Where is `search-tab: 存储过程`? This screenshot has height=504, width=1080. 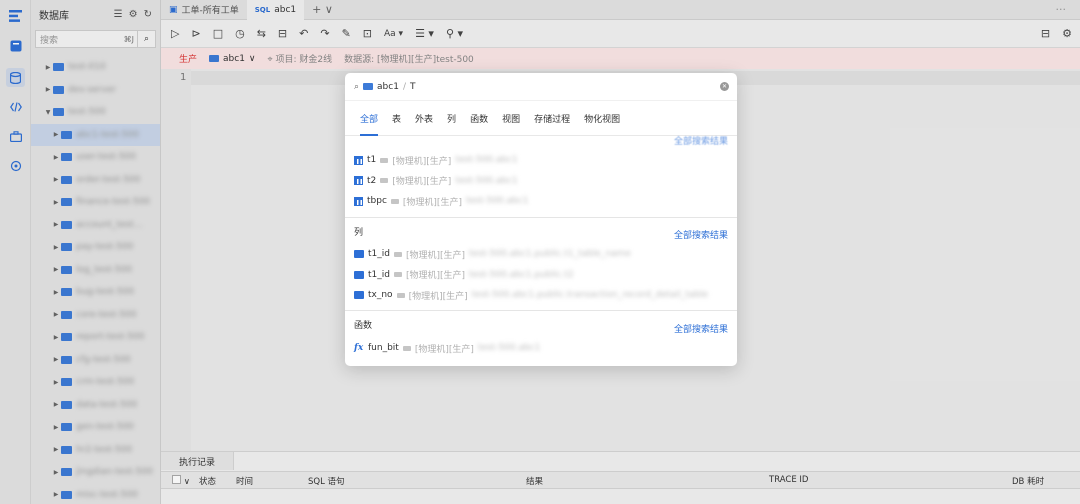 search-tab: 存储过程 is located at coordinates (552, 118).